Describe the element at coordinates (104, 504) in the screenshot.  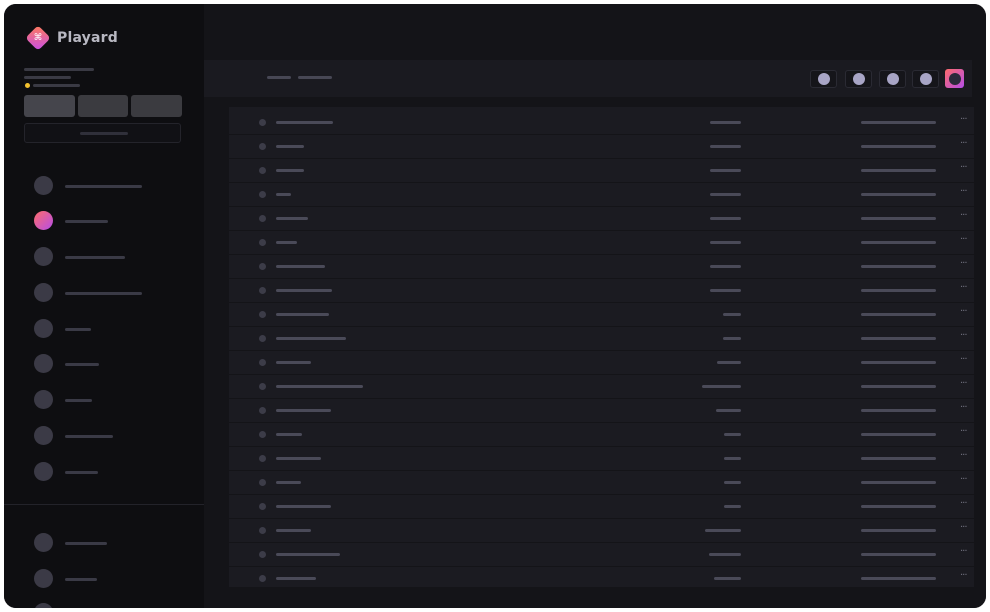
I see `sidebar-divider` at that location.